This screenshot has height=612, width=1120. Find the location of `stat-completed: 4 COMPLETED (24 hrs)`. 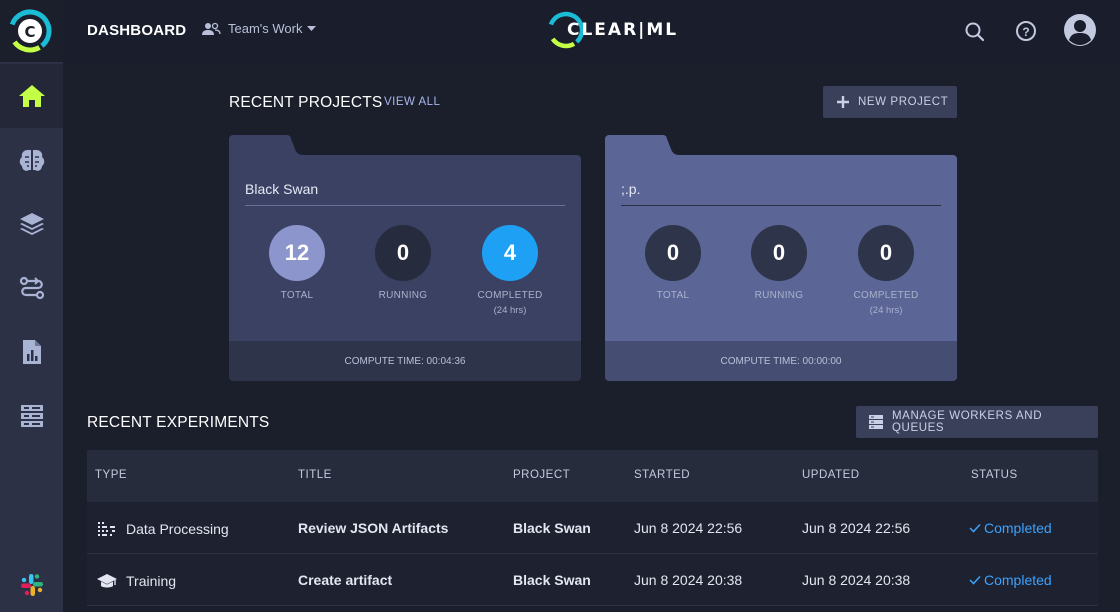

stat-completed: 4 COMPLETED (24 hrs) is located at coordinates (510, 270).